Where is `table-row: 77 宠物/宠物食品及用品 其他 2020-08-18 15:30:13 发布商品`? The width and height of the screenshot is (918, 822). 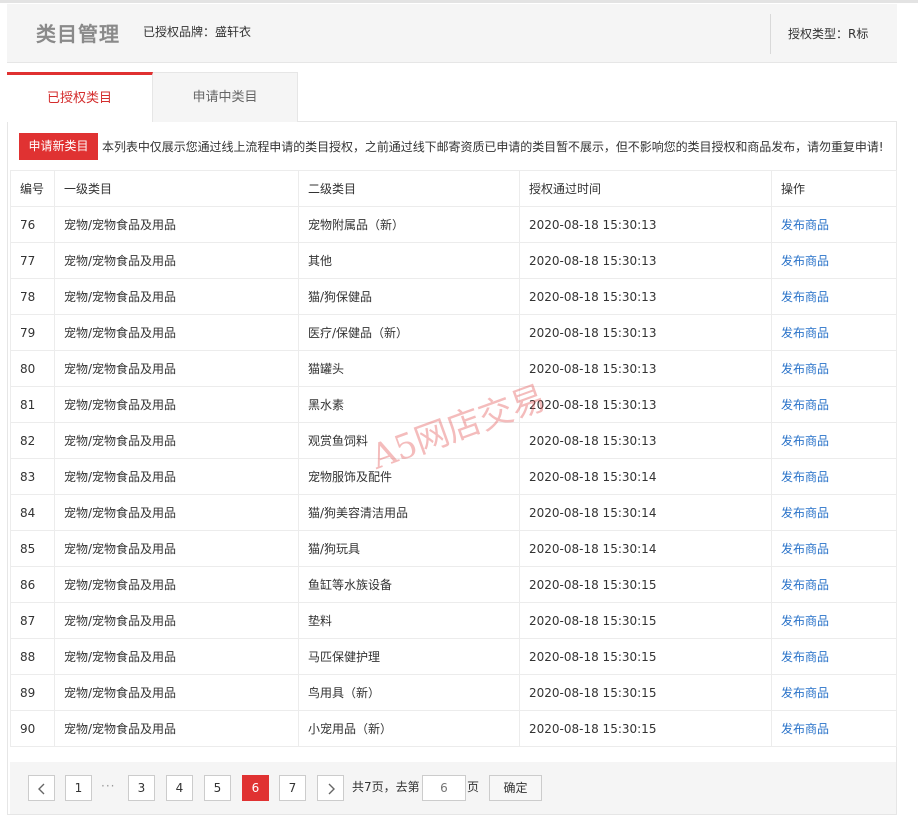 table-row: 77 宠物/宠物食品及用品 其他 2020-08-18 15:30:13 发布商品 is located at coordinates (453, 260).